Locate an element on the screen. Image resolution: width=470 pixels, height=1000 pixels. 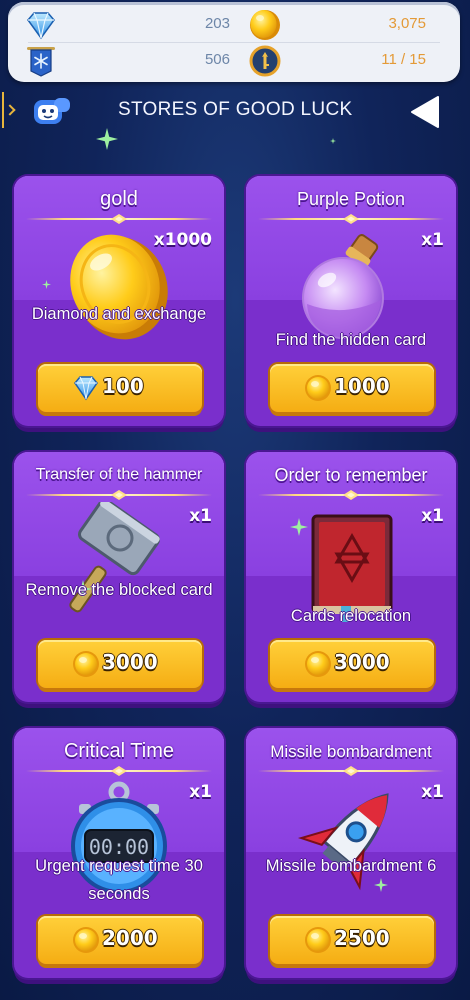
diamond-counter: 203 is located at coordinates (129, 25).